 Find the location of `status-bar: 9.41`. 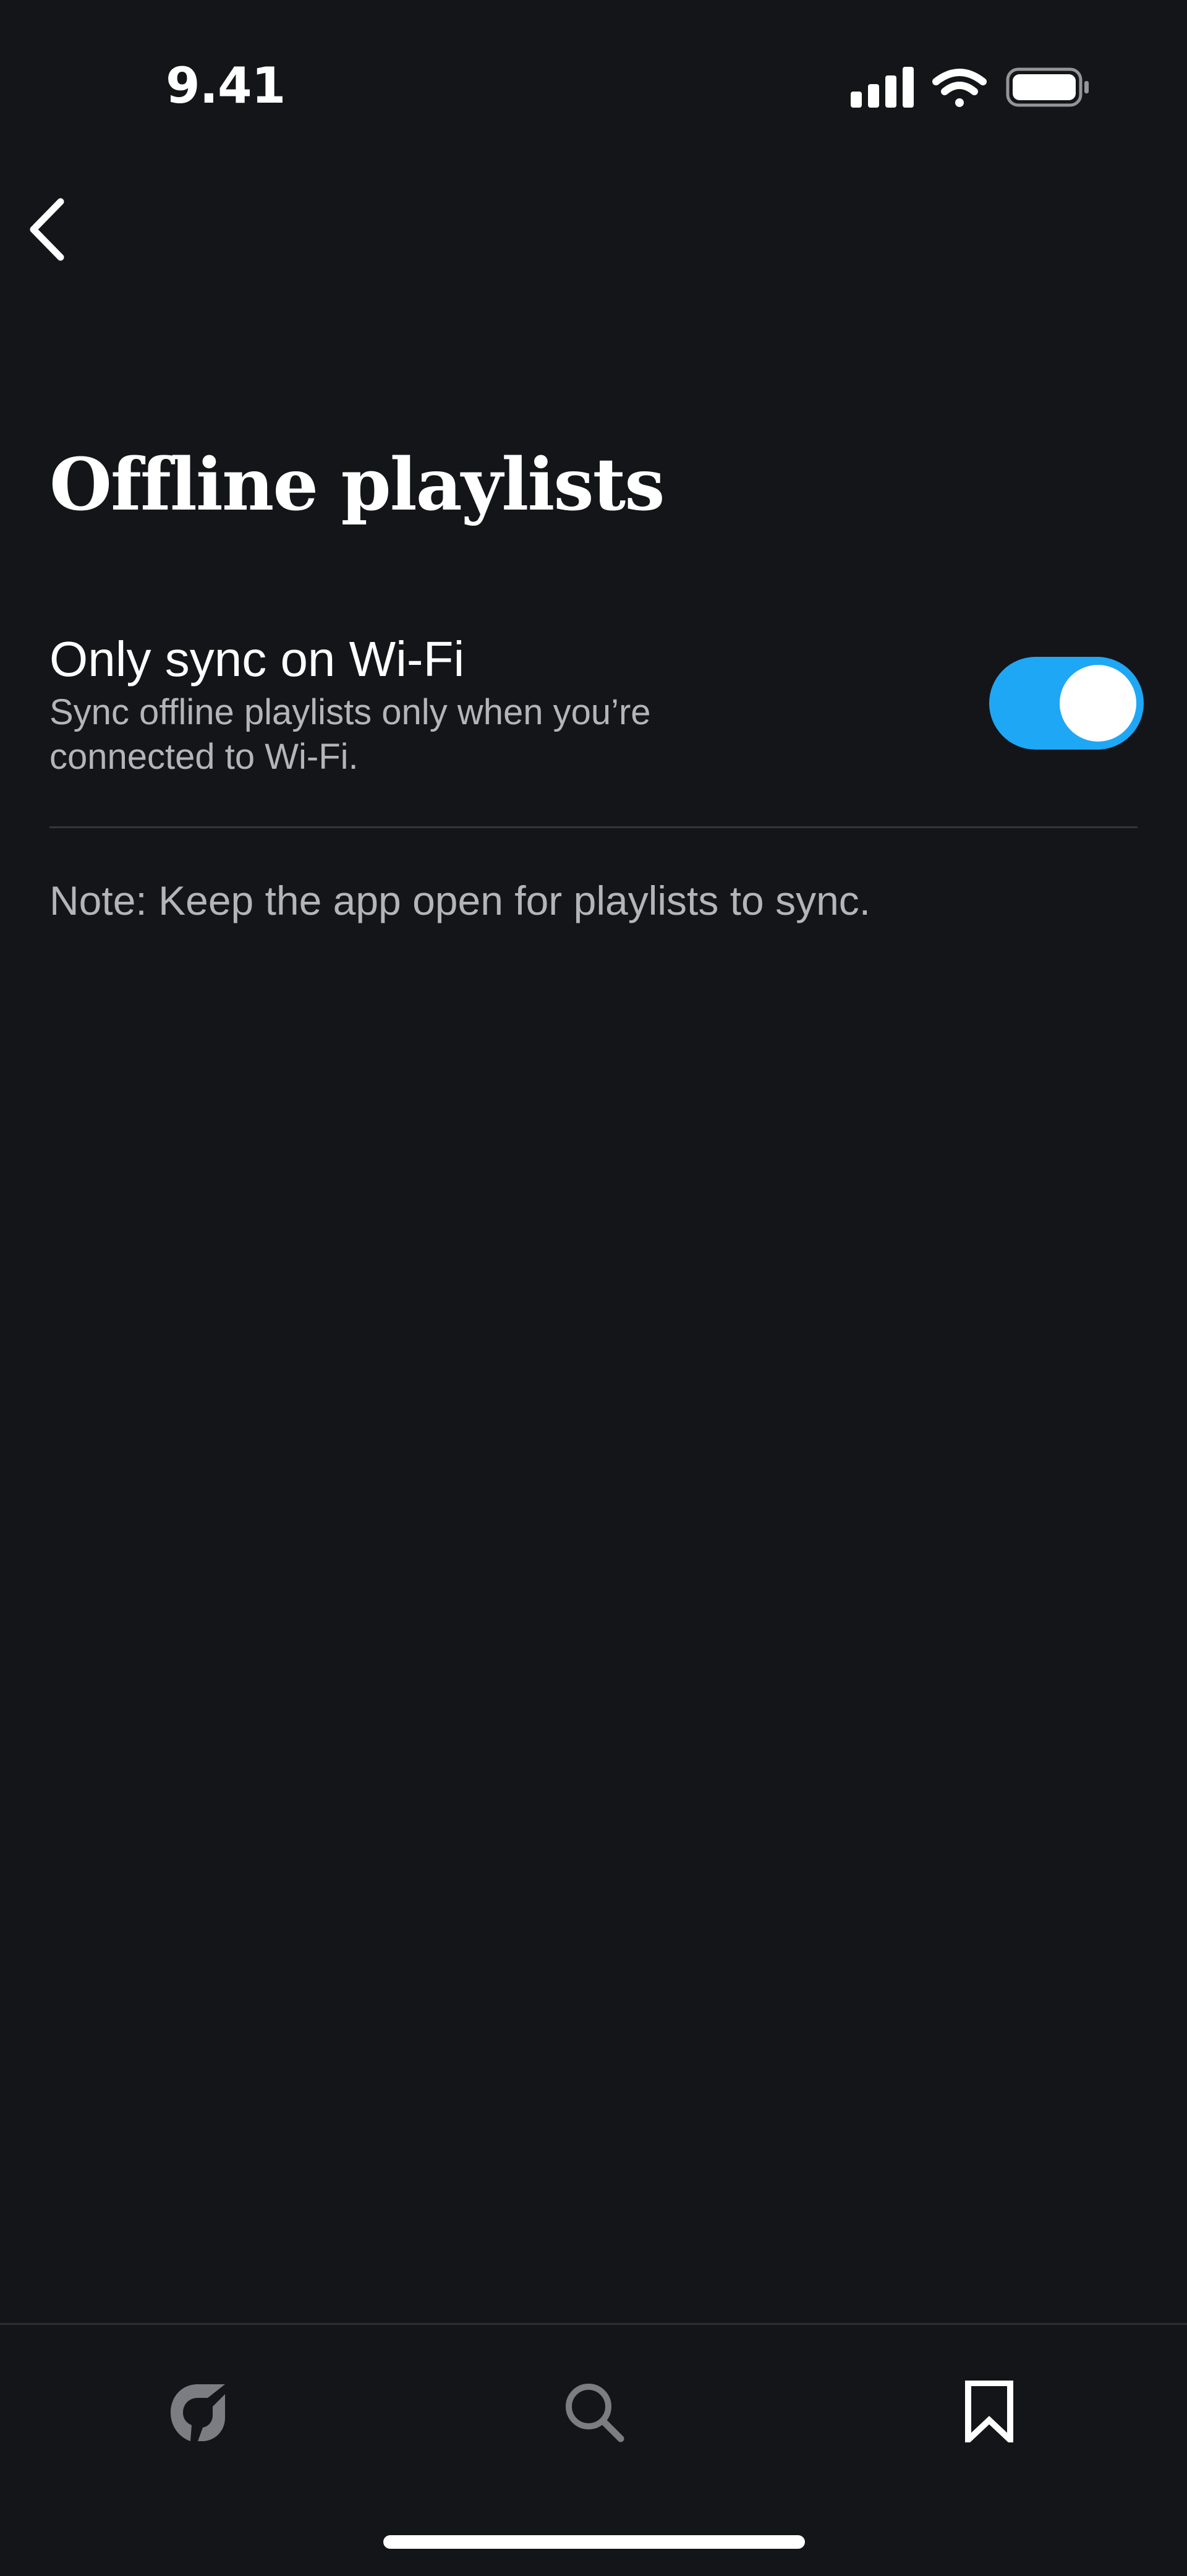

status-bar: 9.41 is located at coordinates (593, 71).